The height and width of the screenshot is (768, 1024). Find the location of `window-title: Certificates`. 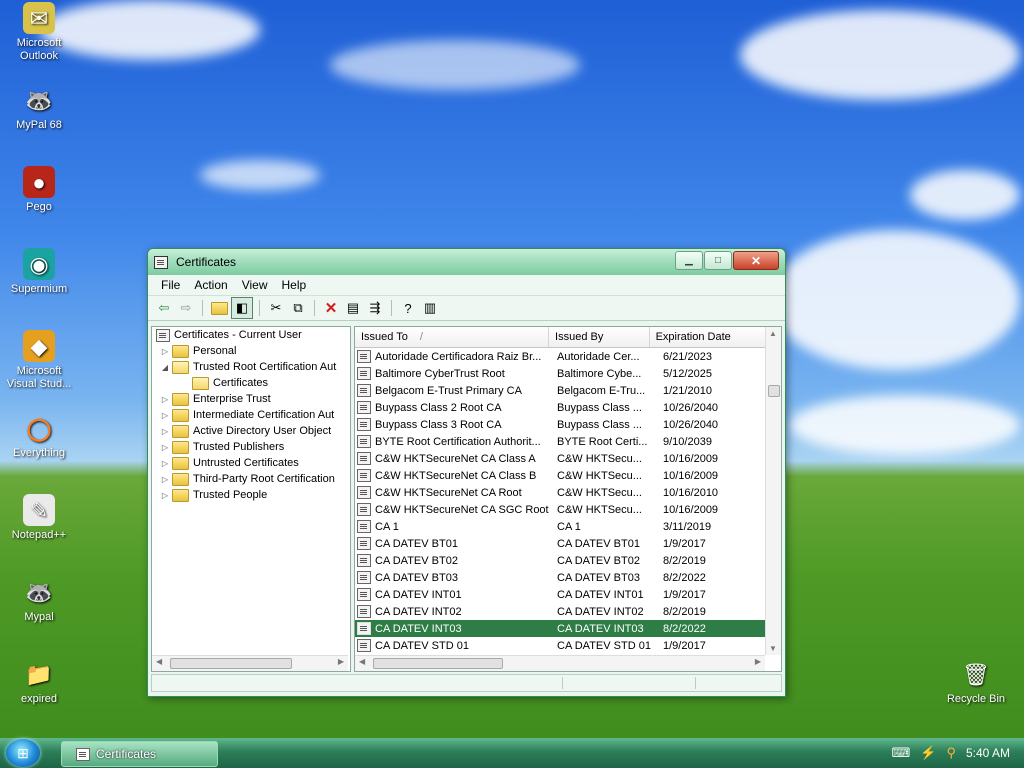

window-title: Certificates is located at coordinates (206, 262).